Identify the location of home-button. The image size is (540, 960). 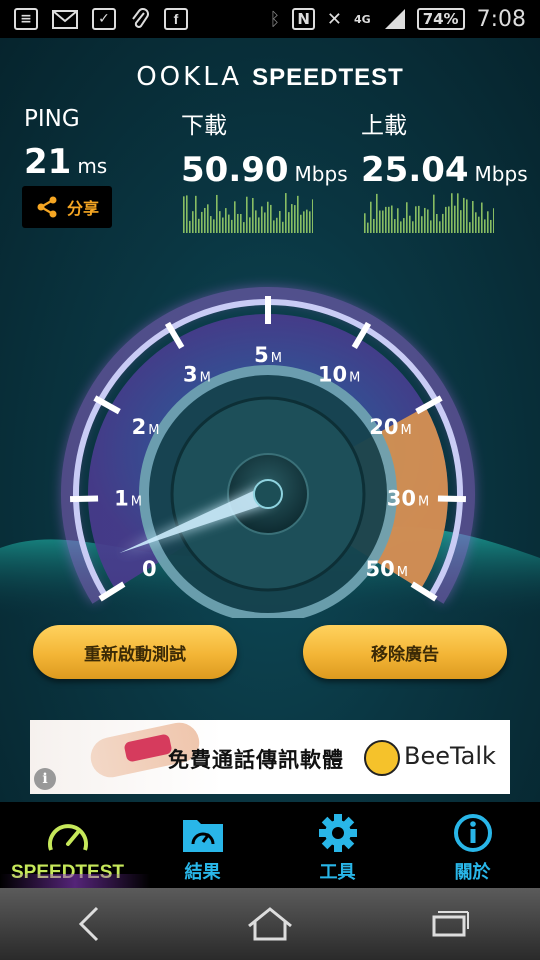
(270, 924).